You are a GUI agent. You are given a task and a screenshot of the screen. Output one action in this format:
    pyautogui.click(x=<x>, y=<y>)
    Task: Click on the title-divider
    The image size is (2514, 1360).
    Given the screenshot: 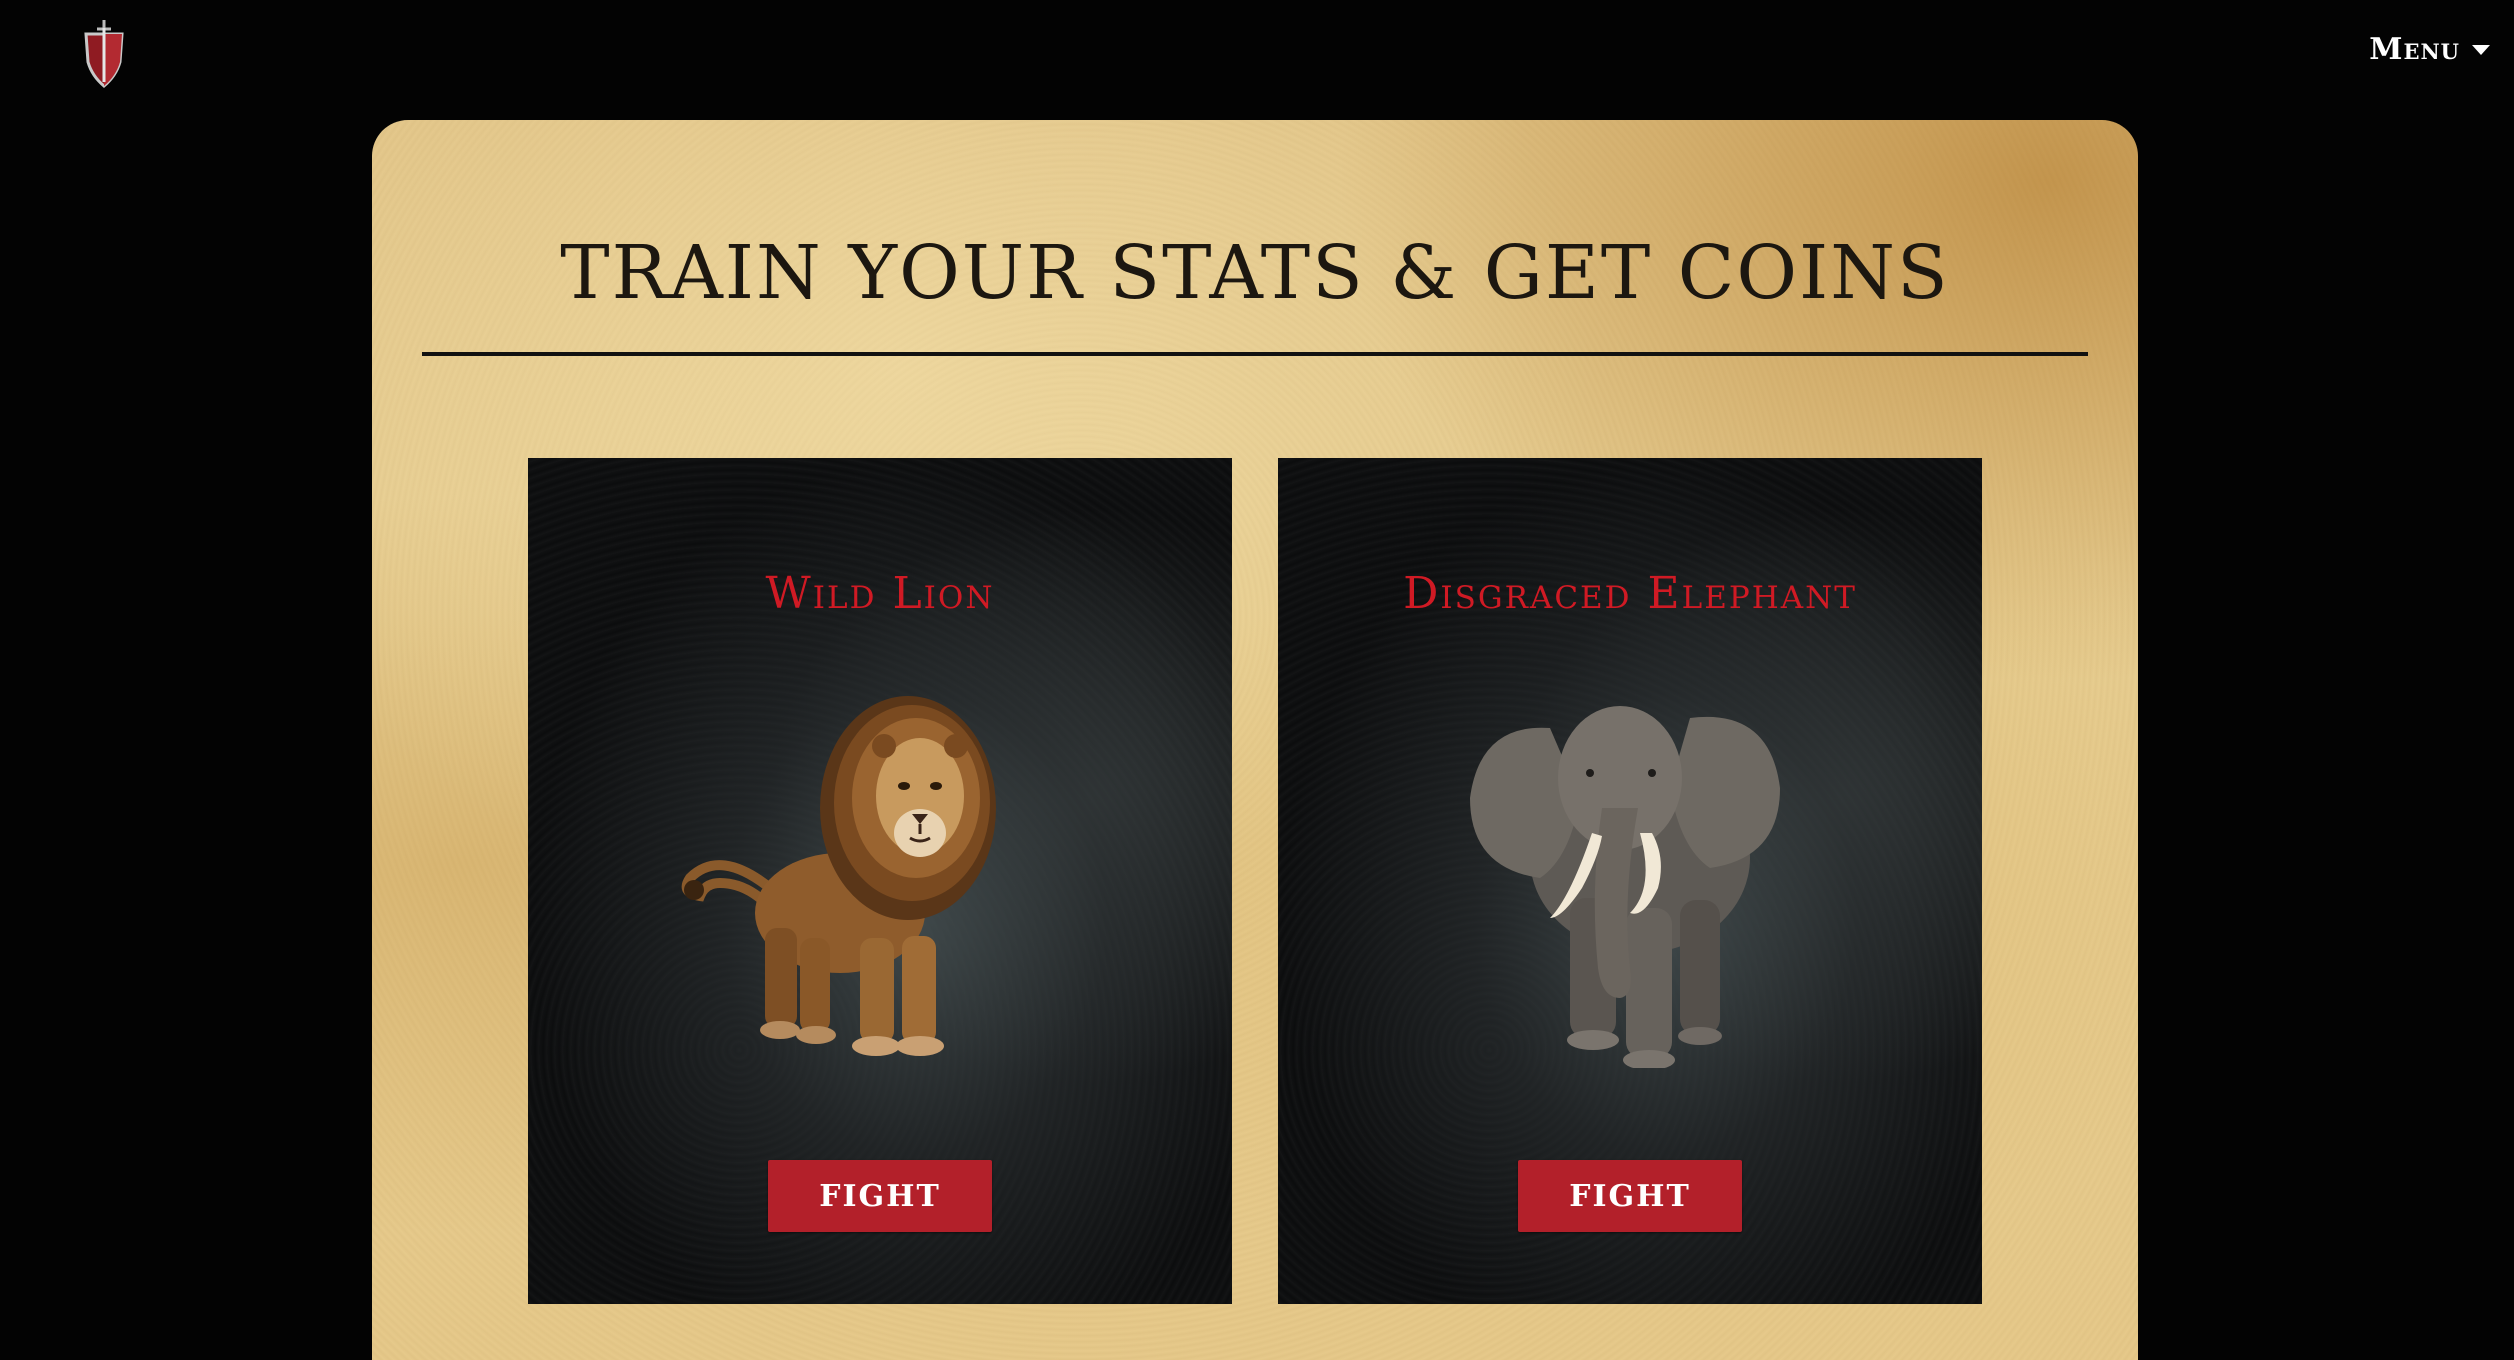 What is the action you would take?
    pyautogui.click(x=1255, y=354)
    